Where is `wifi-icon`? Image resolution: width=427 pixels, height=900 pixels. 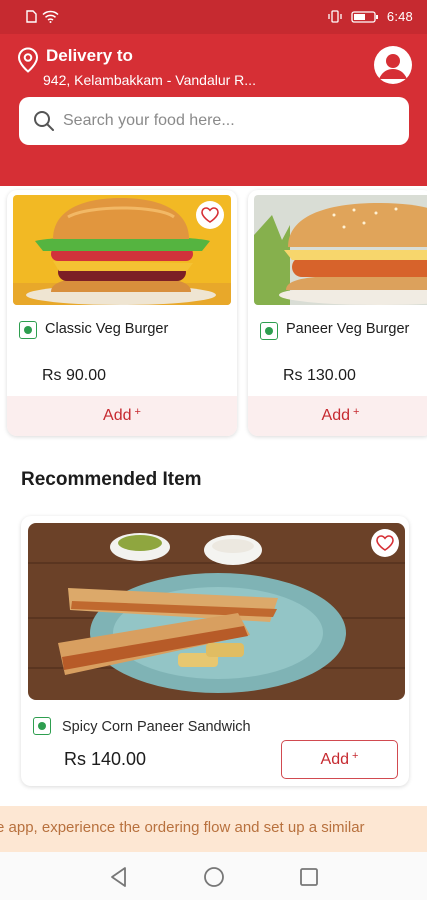
wifi-icon is located at coordinates (50, 16).